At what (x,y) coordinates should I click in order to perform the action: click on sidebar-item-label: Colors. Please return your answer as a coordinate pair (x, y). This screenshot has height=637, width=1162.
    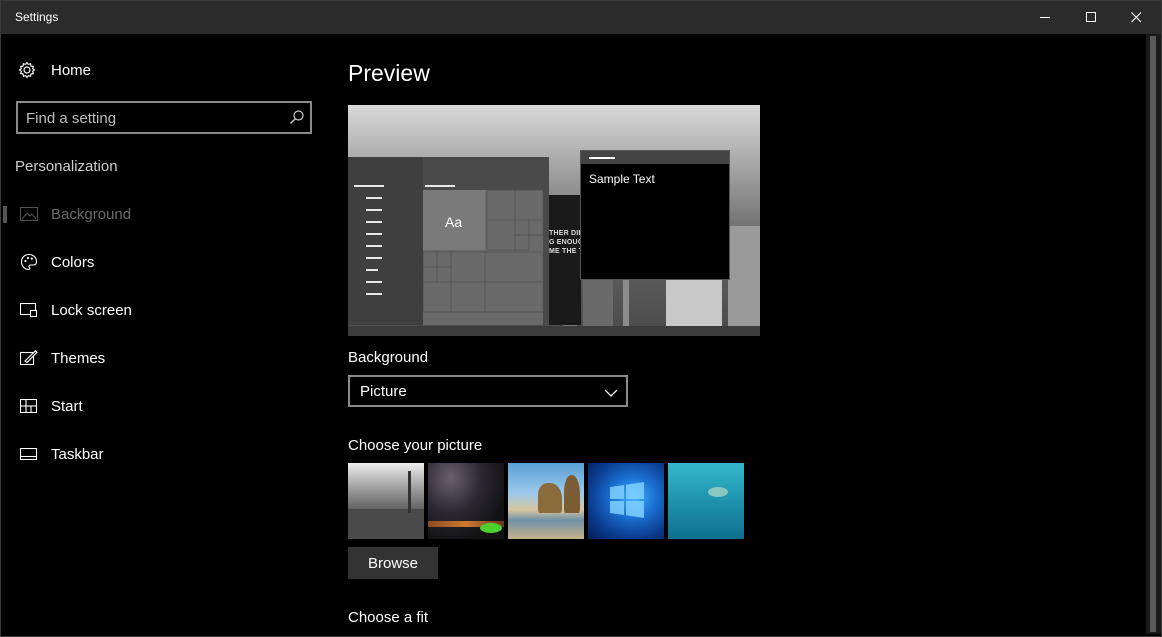
    Looking at the image, I should click on (73, 262).